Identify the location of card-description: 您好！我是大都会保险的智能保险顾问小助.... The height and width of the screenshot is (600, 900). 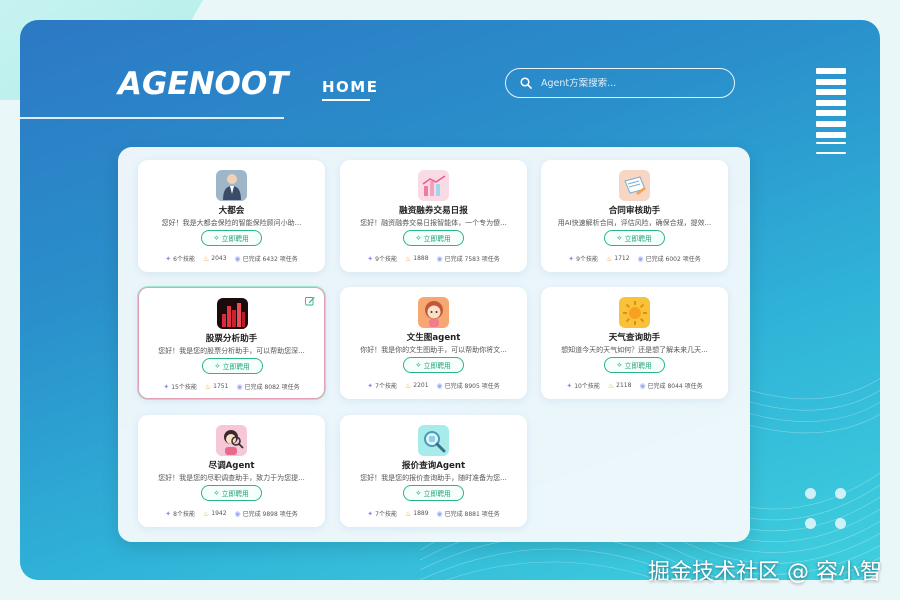
(231, 223).